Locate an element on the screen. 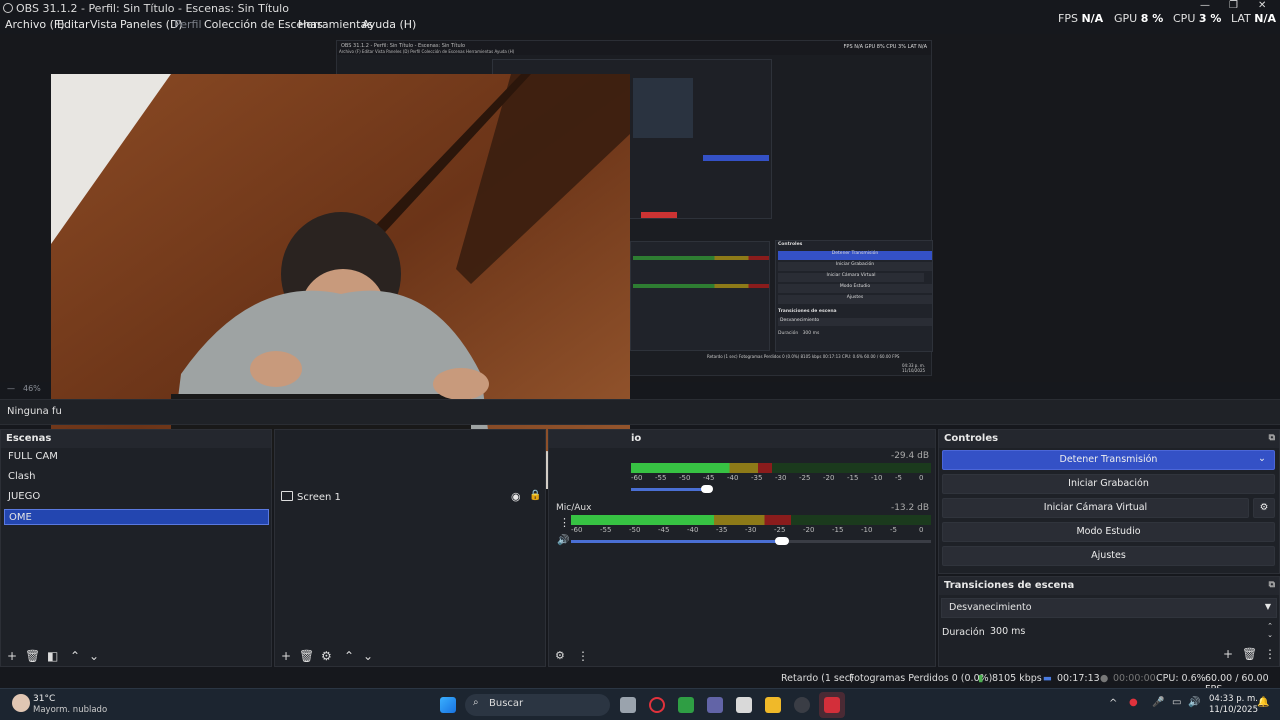 The image size is (1280, 720). chevron-up-icon: ^ is located at coordinates (1113, 703).